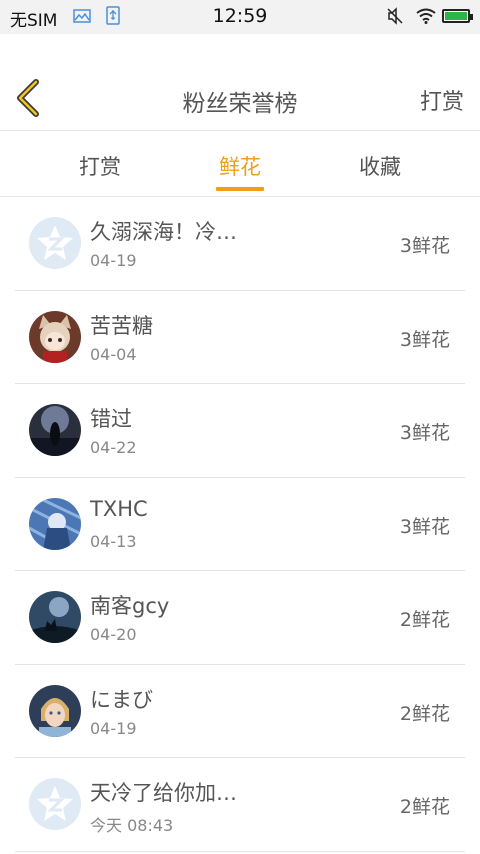  Describe the element at coordinates (113, 634) in the screenshot. I see `gift-date: 04-20` at that location.